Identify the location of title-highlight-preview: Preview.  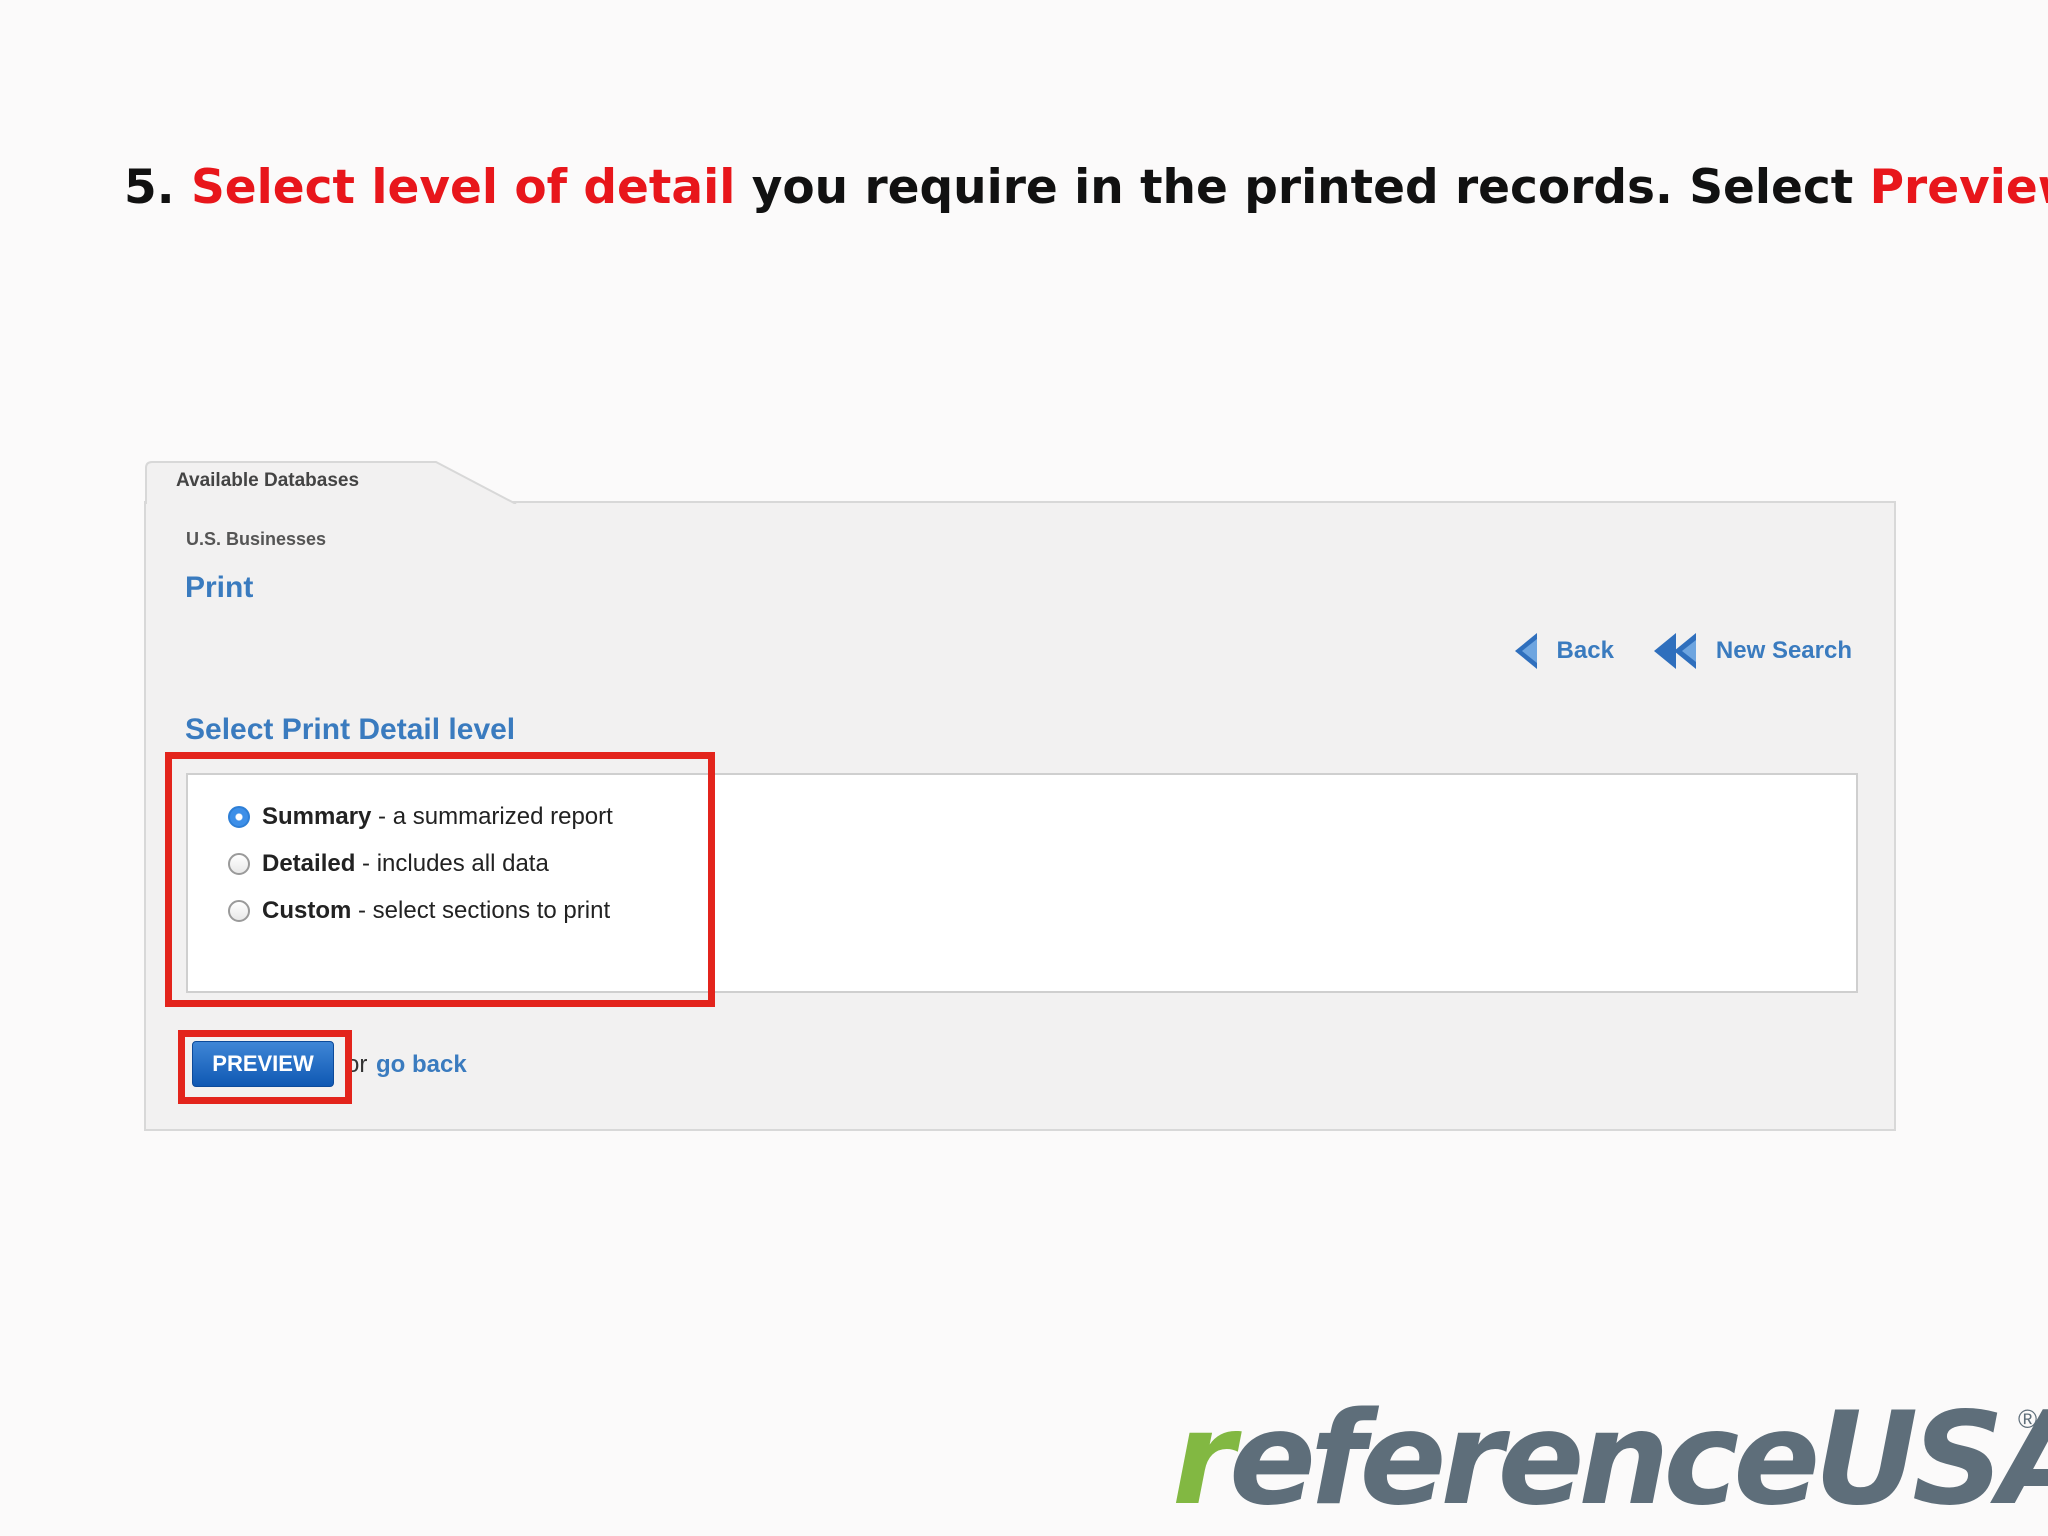
(1958, 187).